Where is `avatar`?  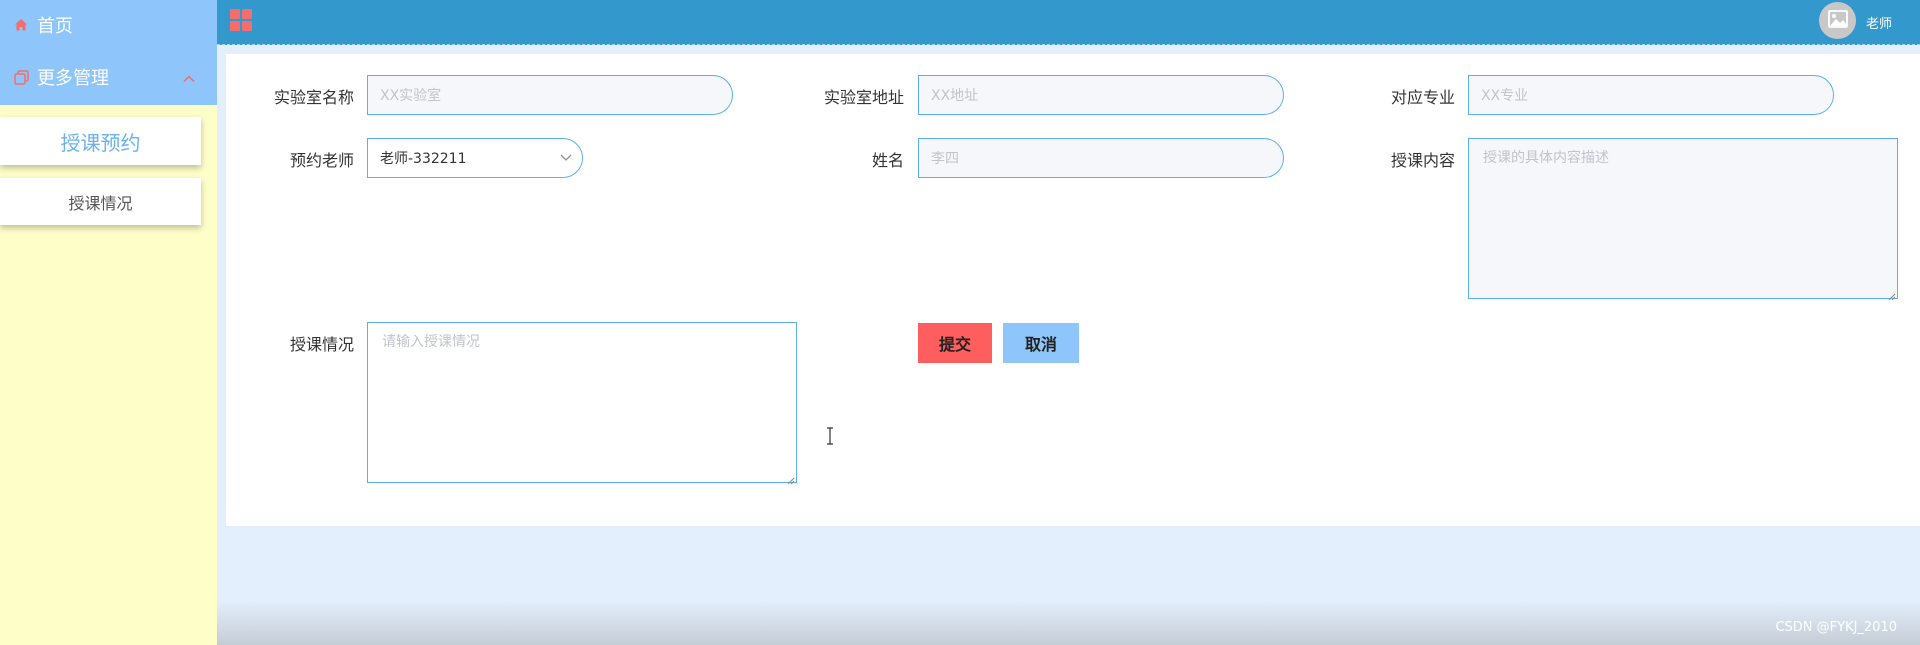
avatar is located at coordinates (1837, 20).